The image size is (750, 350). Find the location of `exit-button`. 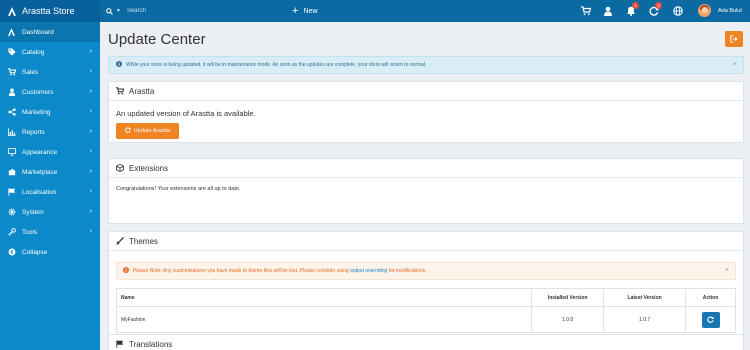

exit-button is located at coordinates (734, 39).